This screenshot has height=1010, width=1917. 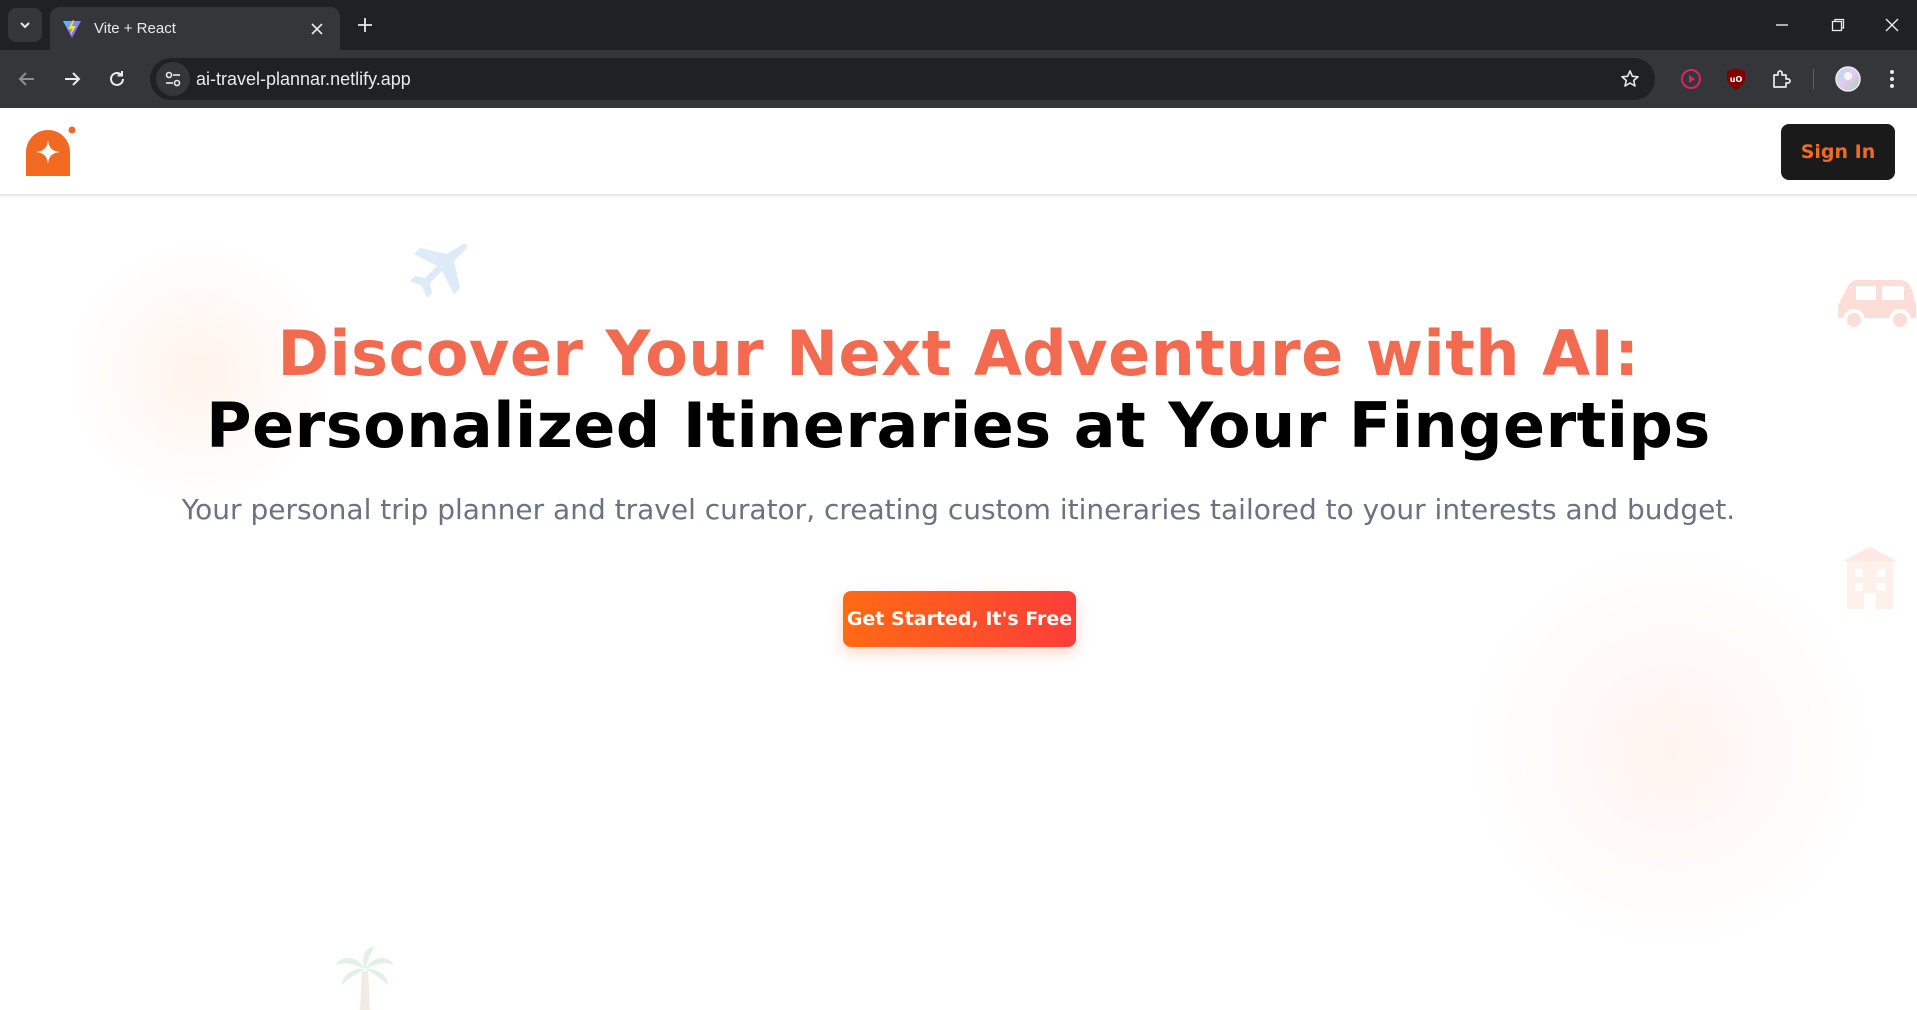 I want to click on bookmark-star-icon, so click(x=1630, y=79).